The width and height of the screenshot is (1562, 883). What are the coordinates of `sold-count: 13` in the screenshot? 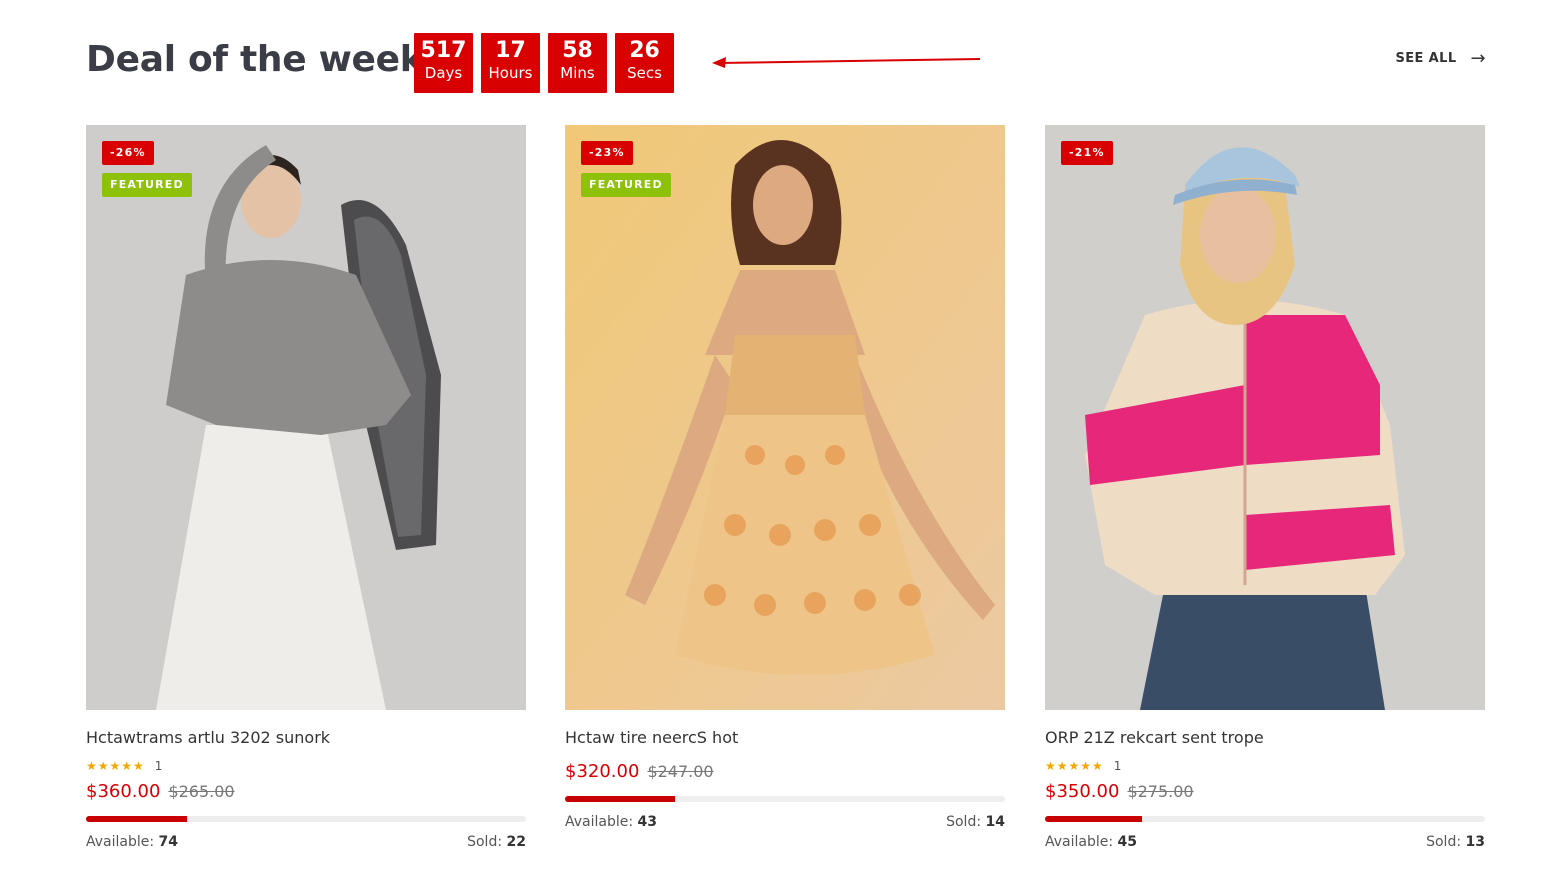 It's located at (1475, 842).